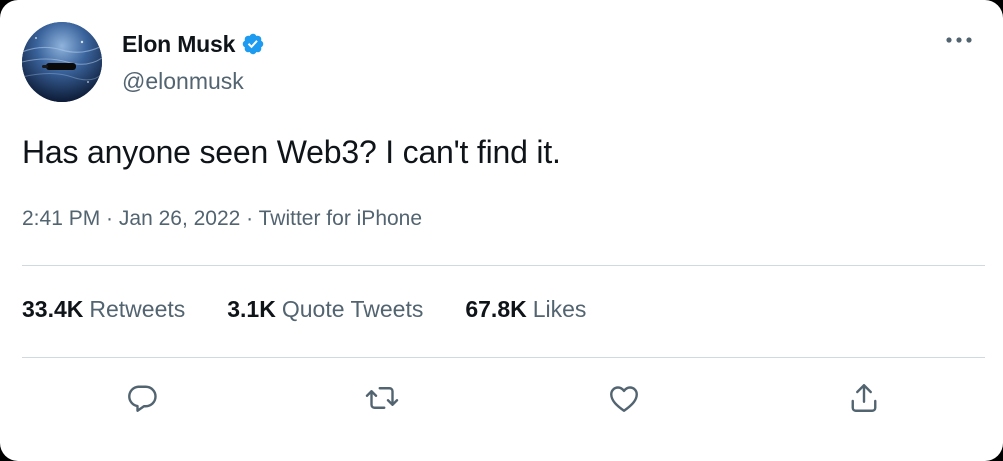 Image resolution: width=1003 pixels, height=461 pixels. I want to click on retweet-button, so click(382, 398).